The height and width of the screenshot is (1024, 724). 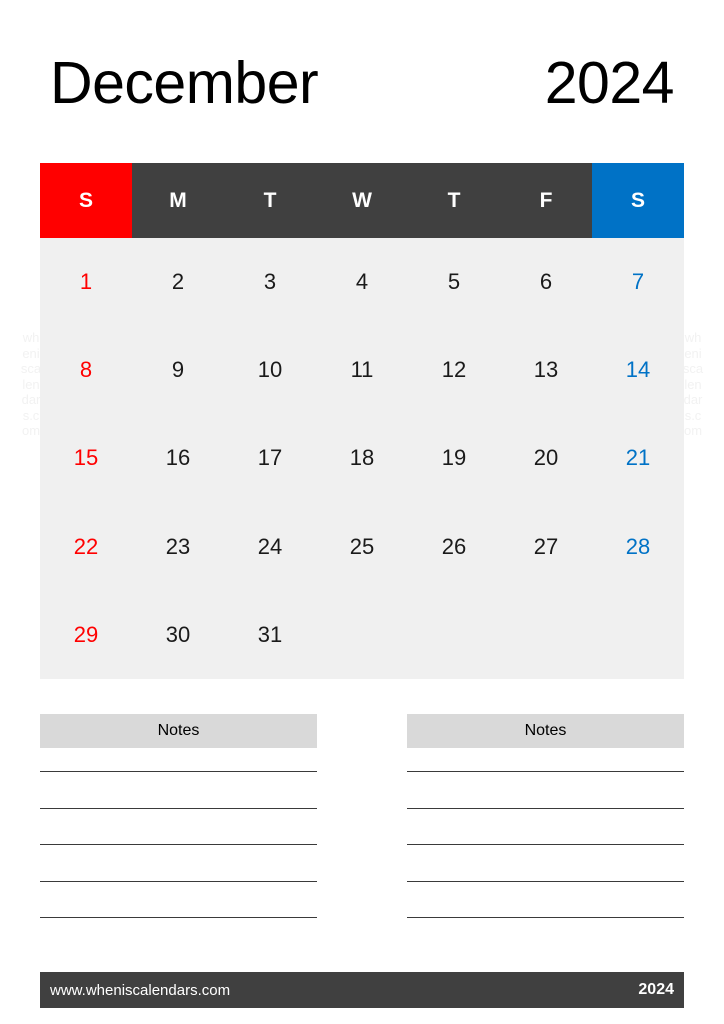 What do you see at coordinates (362, 83) in the screenshot?
I see `page-title: December 2024` at bounding box center [362, 83].